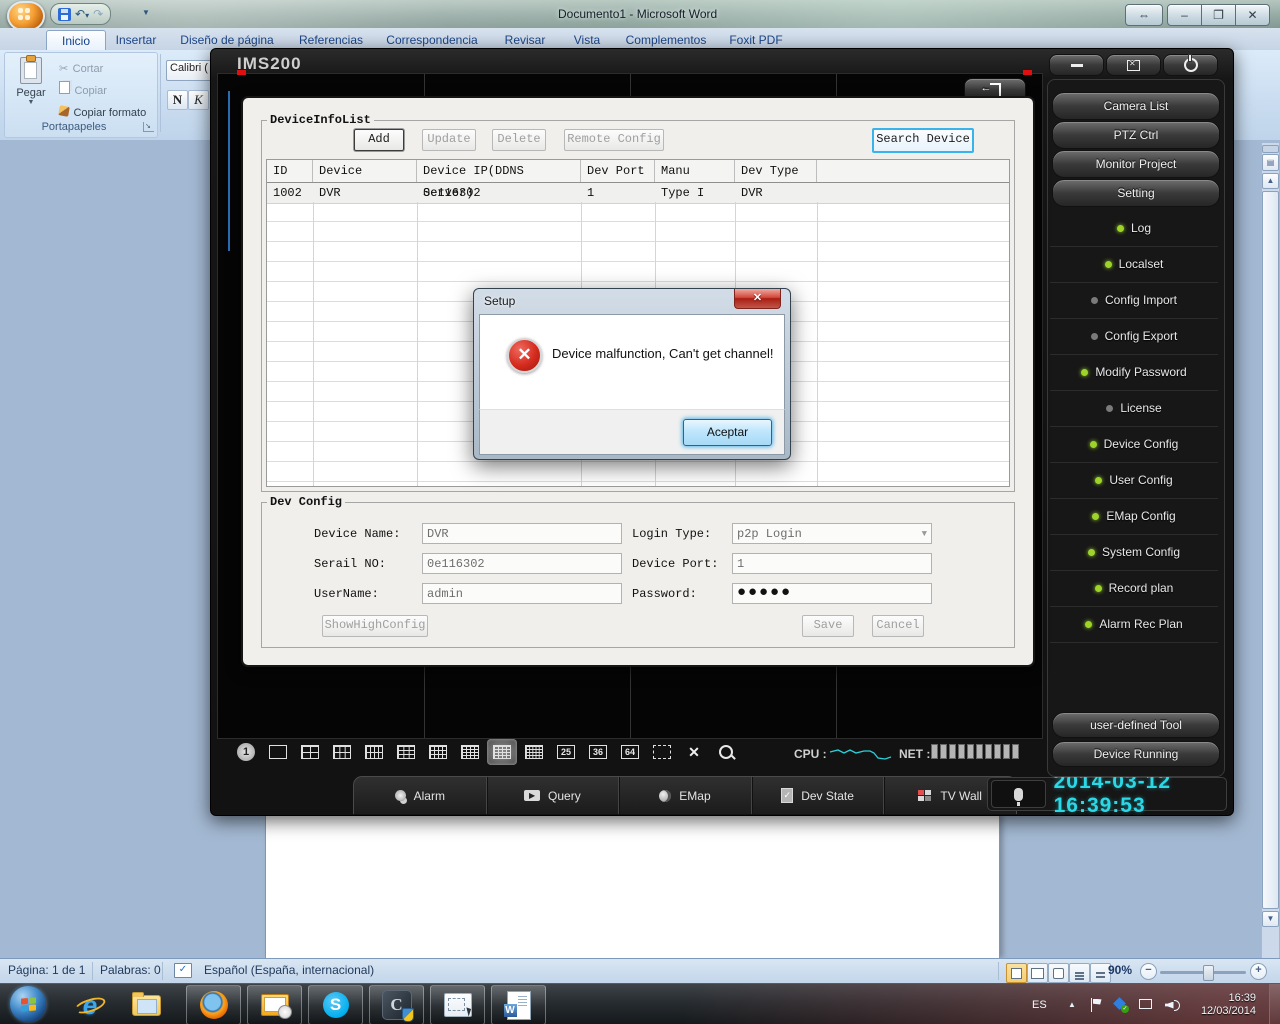 The image size is (1280, 1024). Describe the element at coordinates (1136, 135) in the screenshot. I see `ptz-ctrl-button: PTZ Ctrl` at that location.